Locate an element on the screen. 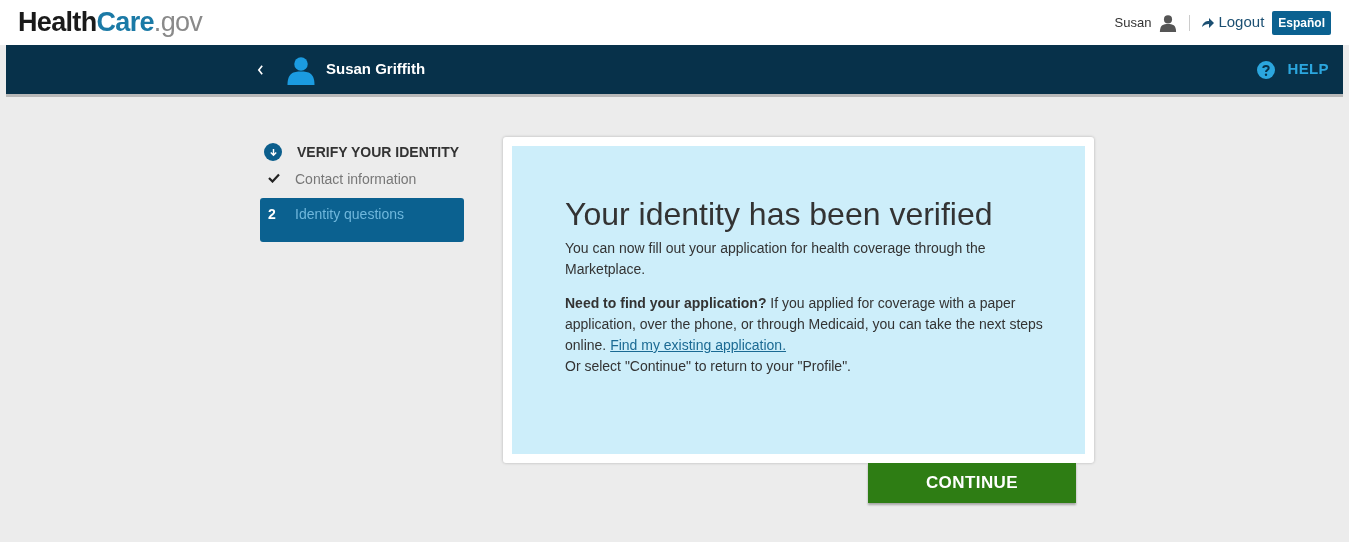 This screenshot has width=1349, height=542. healthcare-logo: HealthCare.gov is located at coordinates (110, 22).